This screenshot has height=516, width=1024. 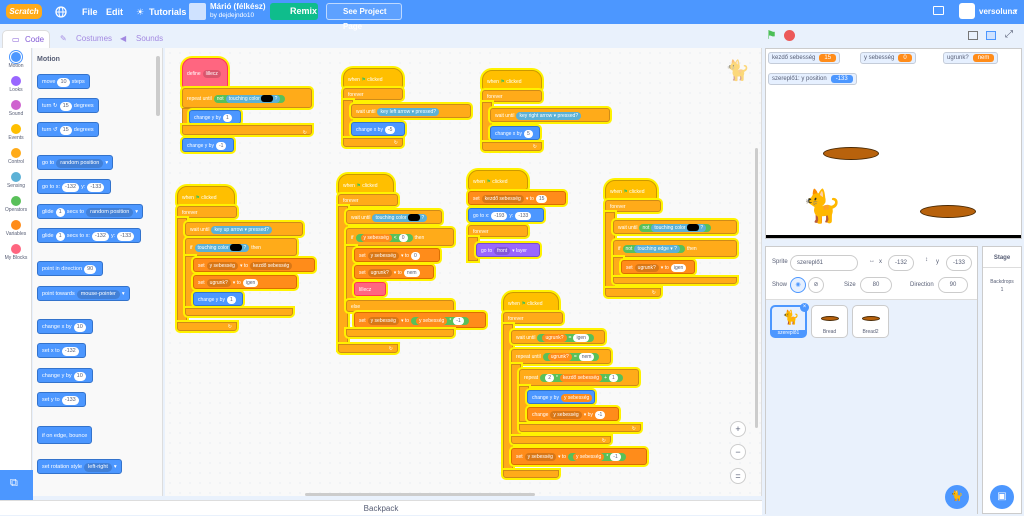 What do you see at coordinates (675, 227) in the screenshot?
I see `wait-until-block: wait until not touching color ?` at bounding box center [675, 227].